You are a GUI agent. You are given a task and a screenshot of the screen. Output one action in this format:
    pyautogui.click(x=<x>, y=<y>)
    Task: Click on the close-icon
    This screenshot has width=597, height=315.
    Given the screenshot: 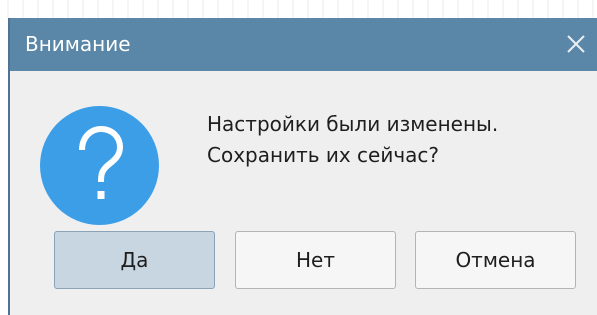 What is the action you would take?
    pyautogui.click(x=576, y=44)
    